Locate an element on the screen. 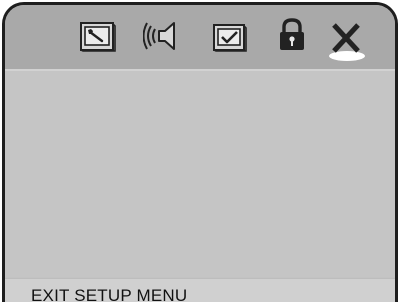 The image size is (399, 305). selection-highlight is located at coordinates (347, 56).